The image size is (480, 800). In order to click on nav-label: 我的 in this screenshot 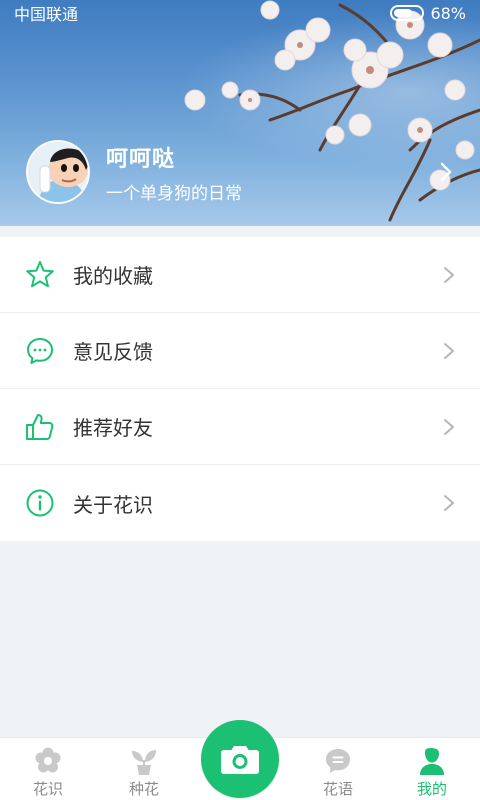, I will do `click(431, 789)`.